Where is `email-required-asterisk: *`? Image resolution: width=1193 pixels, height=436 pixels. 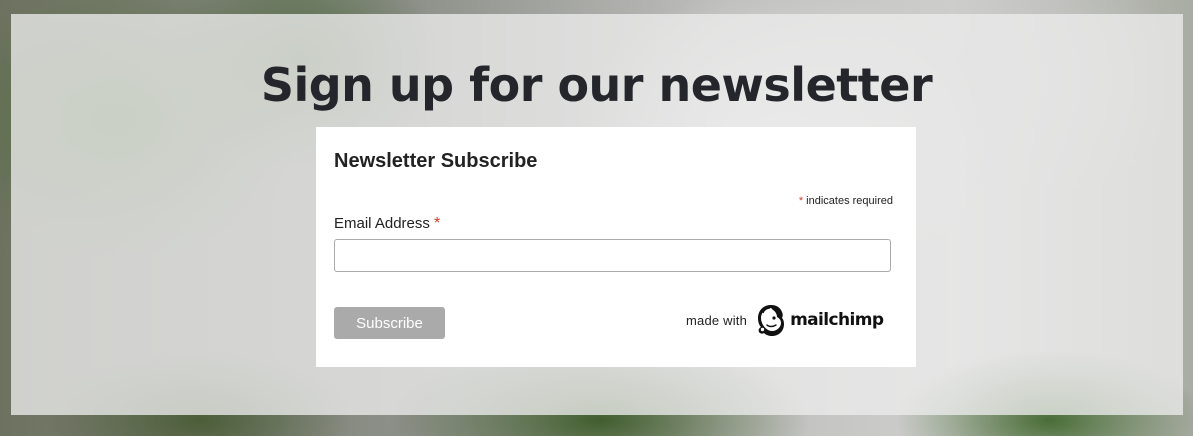 email-required-asterisk: * is located at coordinates (437, 223).